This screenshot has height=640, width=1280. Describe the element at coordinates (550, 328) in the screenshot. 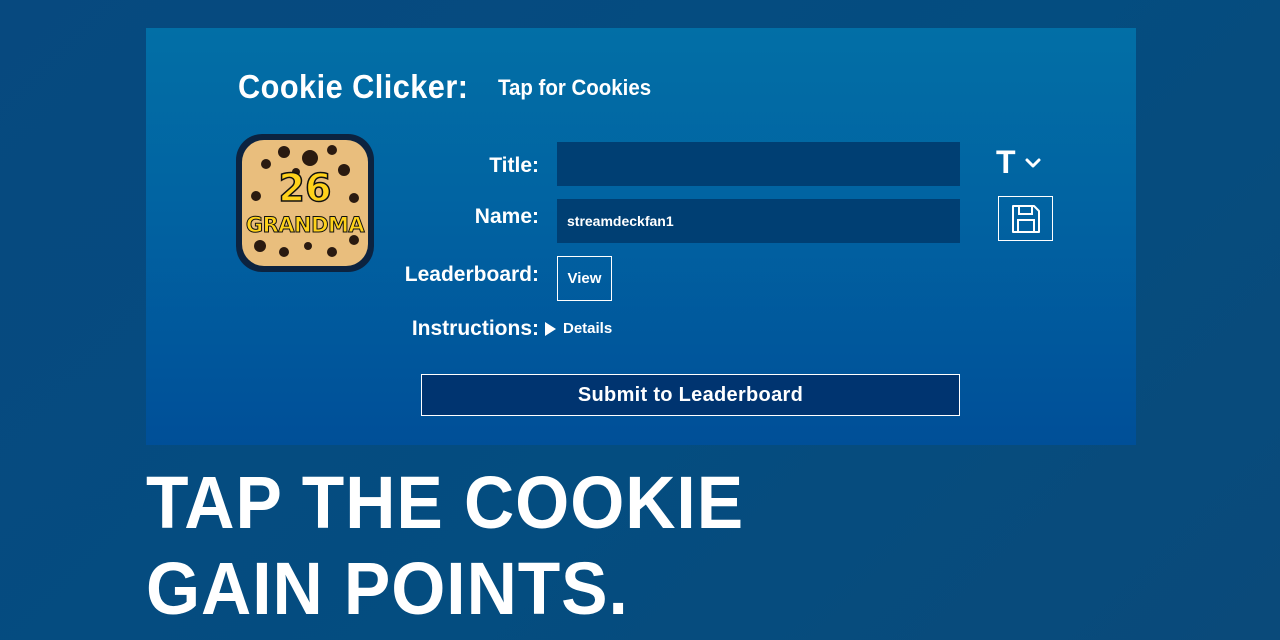

I see `disclosure-triangle-icon` at that location.